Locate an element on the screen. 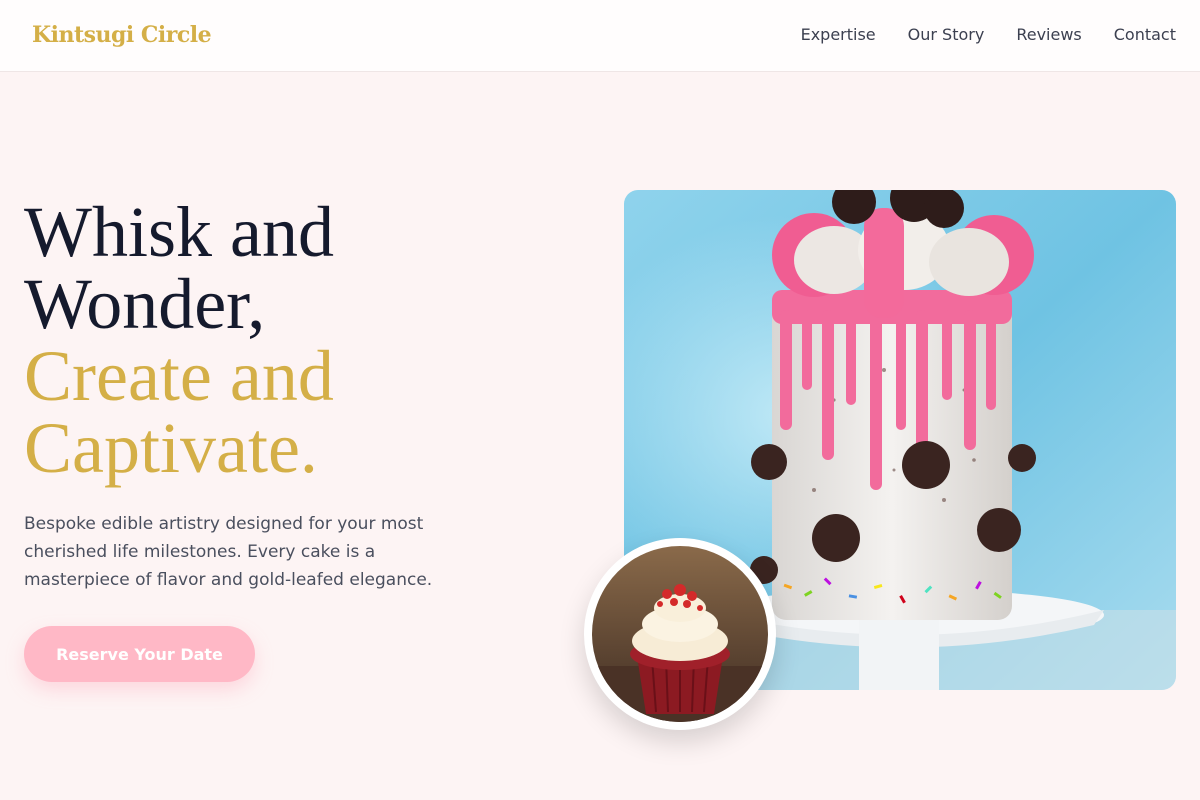  nav-item-expertise: Expertise is located at coordinates (838, 34).